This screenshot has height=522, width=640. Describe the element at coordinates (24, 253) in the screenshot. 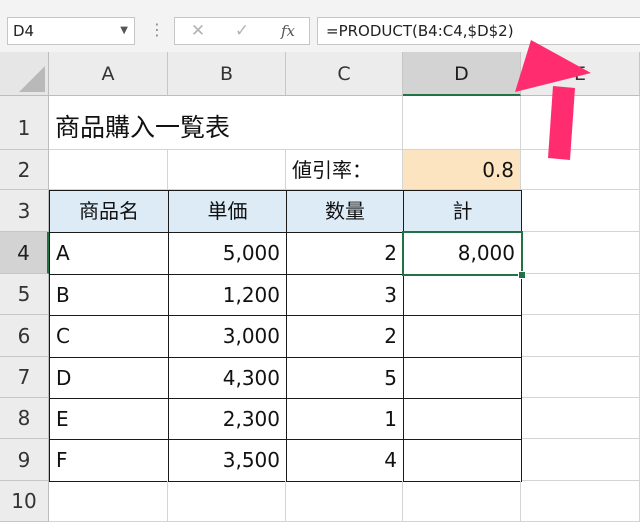

I see `row-header-4: 4` at that location.